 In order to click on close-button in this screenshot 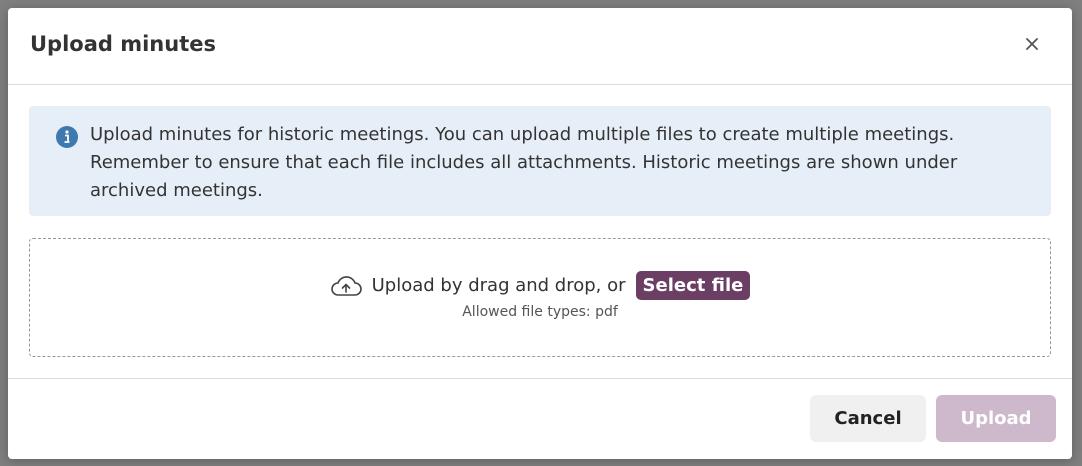, I will do `click(1032, 44)`.